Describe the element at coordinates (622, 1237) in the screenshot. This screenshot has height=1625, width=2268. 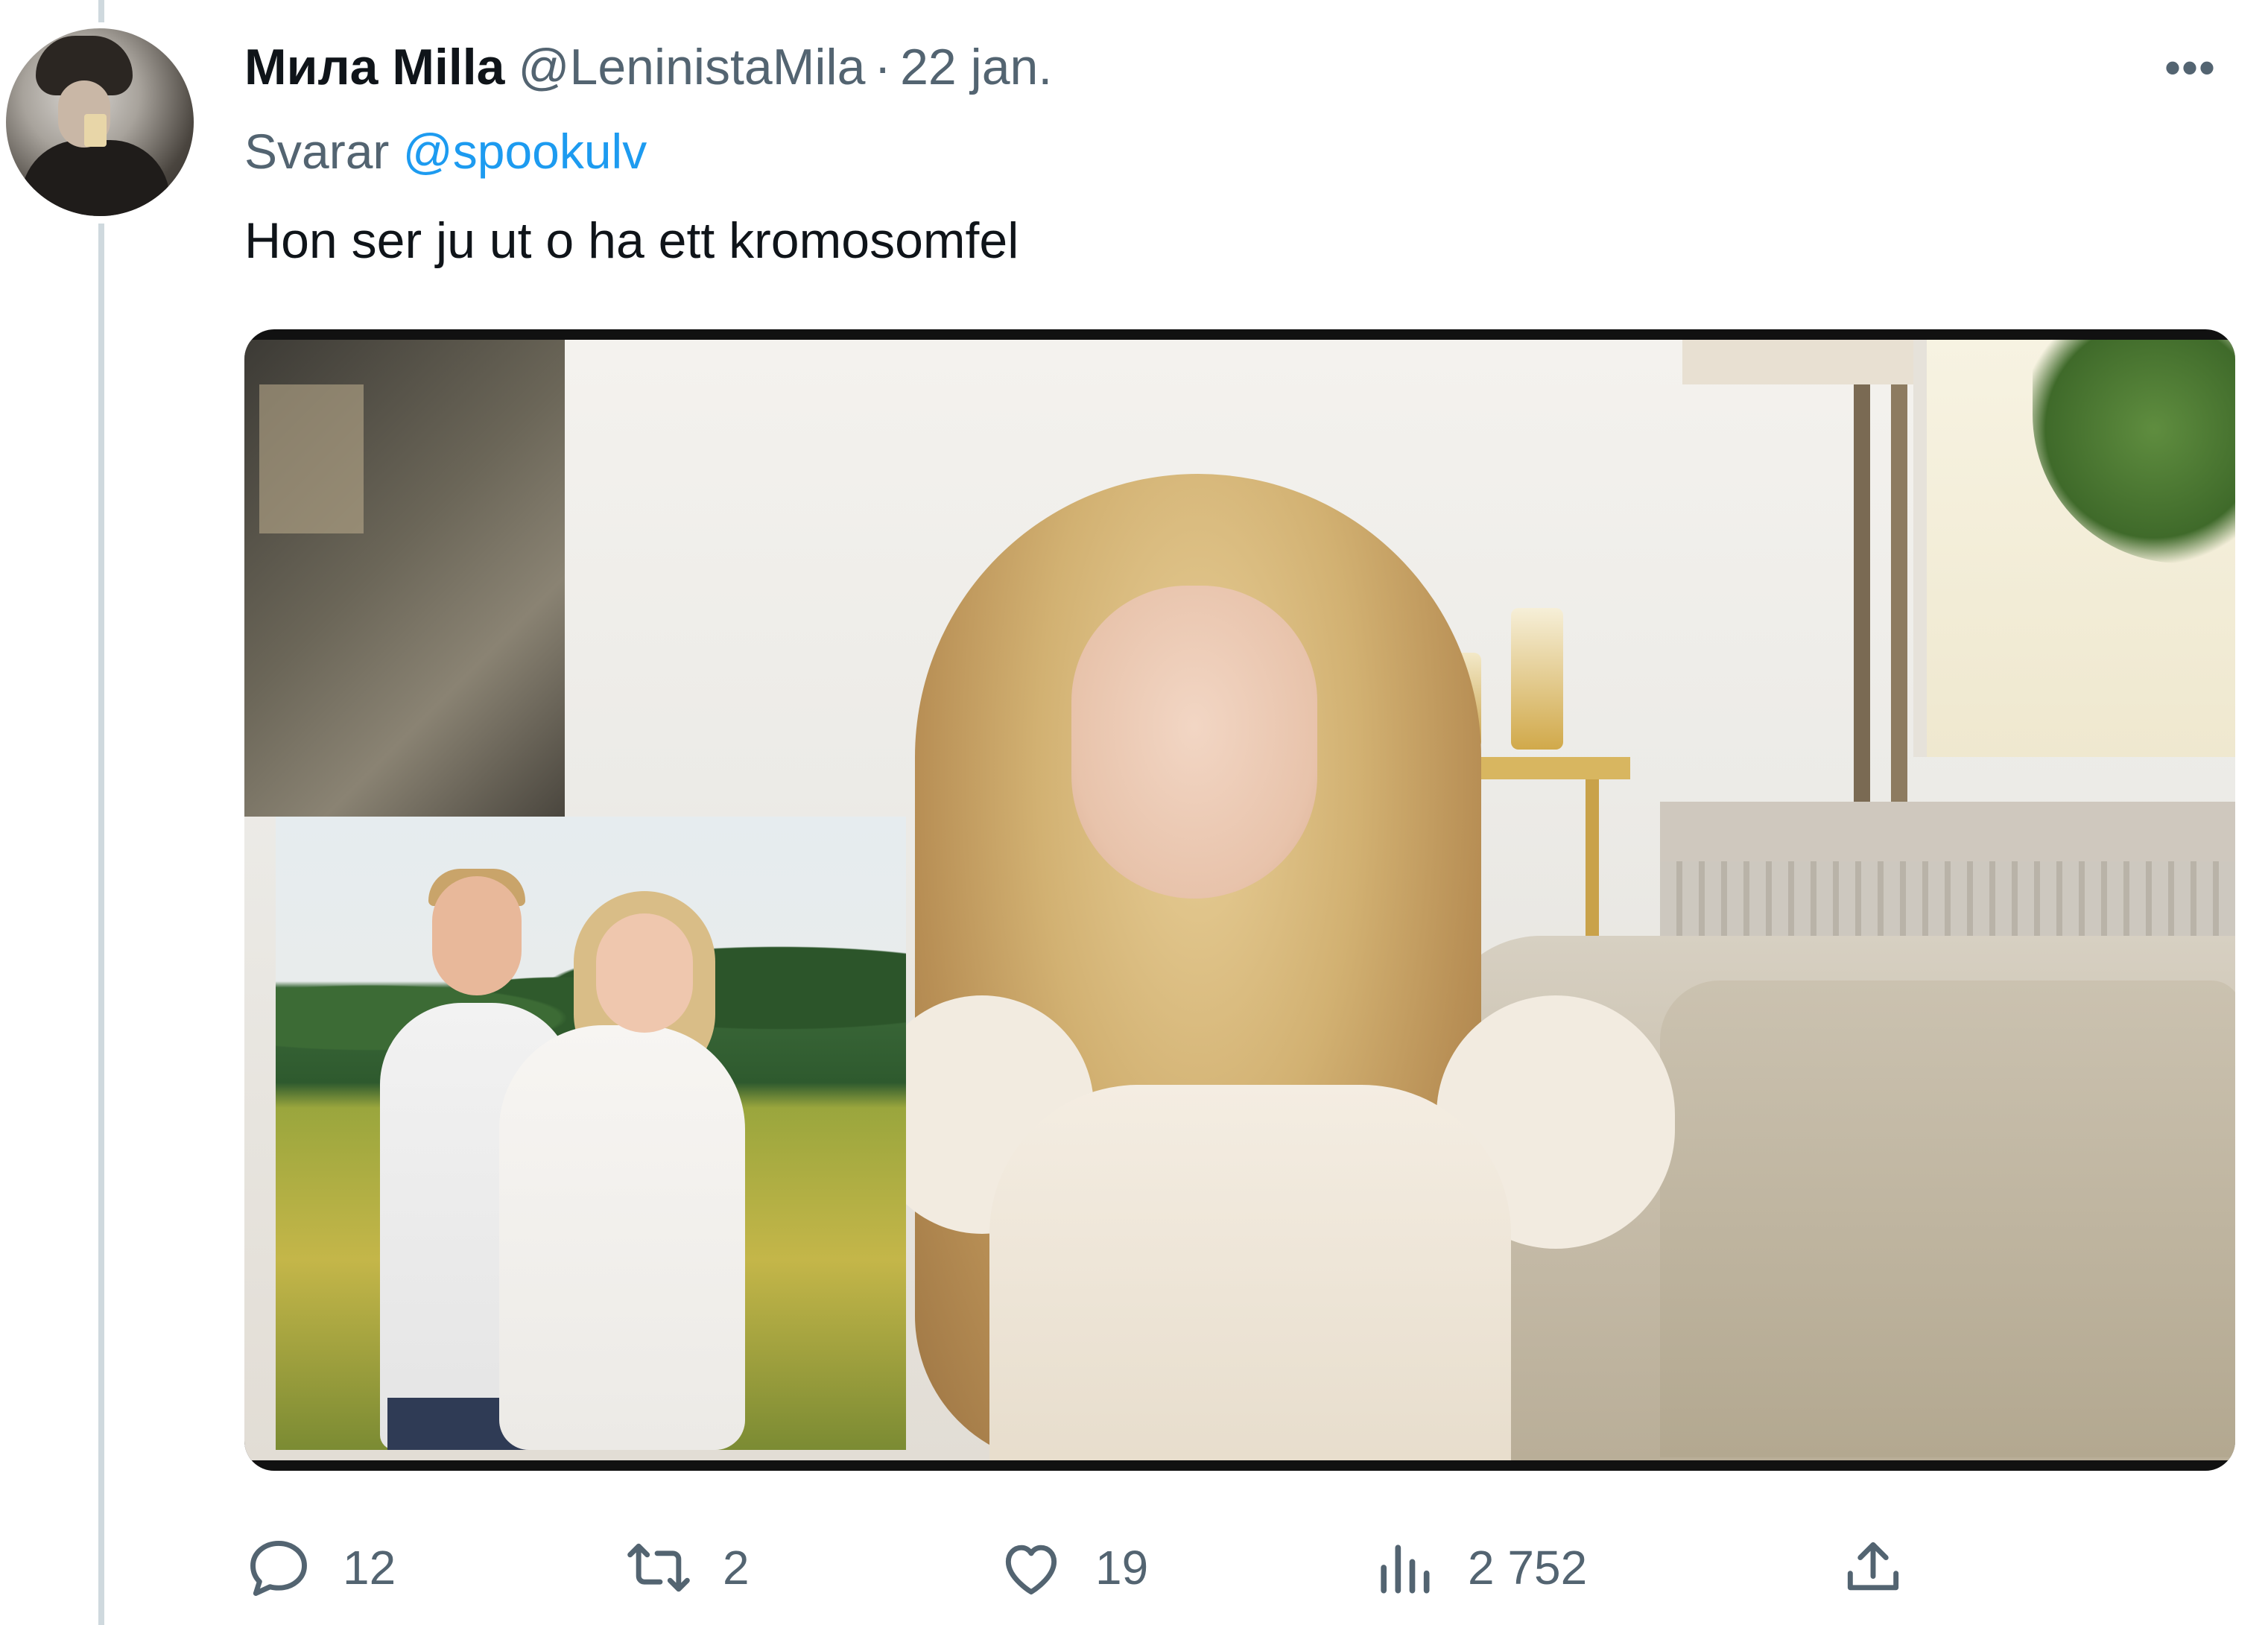
I see `inset-woman-shape` at that location.